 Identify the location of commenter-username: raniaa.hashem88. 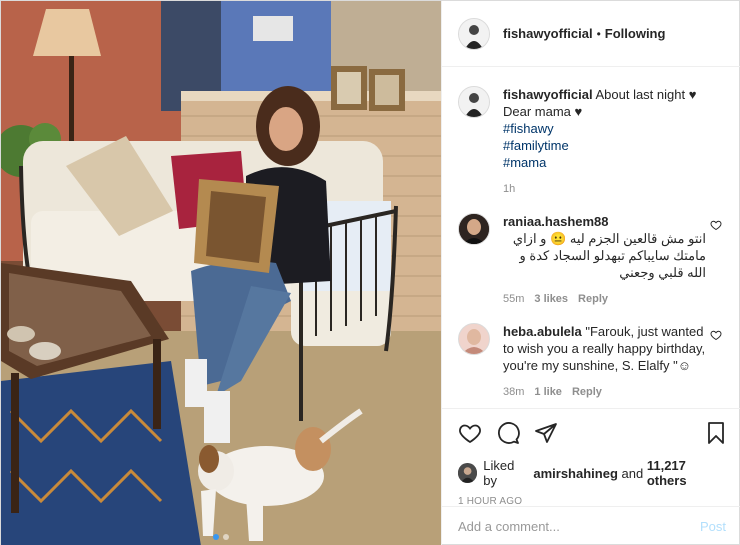
(556, 221).